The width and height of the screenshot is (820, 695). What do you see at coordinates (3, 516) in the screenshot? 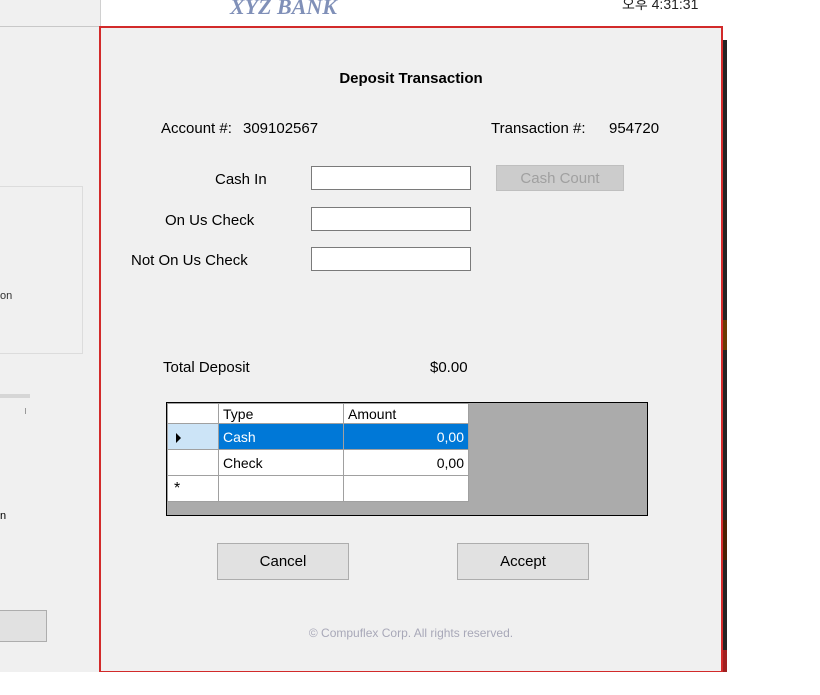
I see `background-partial-label-bold: n` at bounding box center [3, 516].